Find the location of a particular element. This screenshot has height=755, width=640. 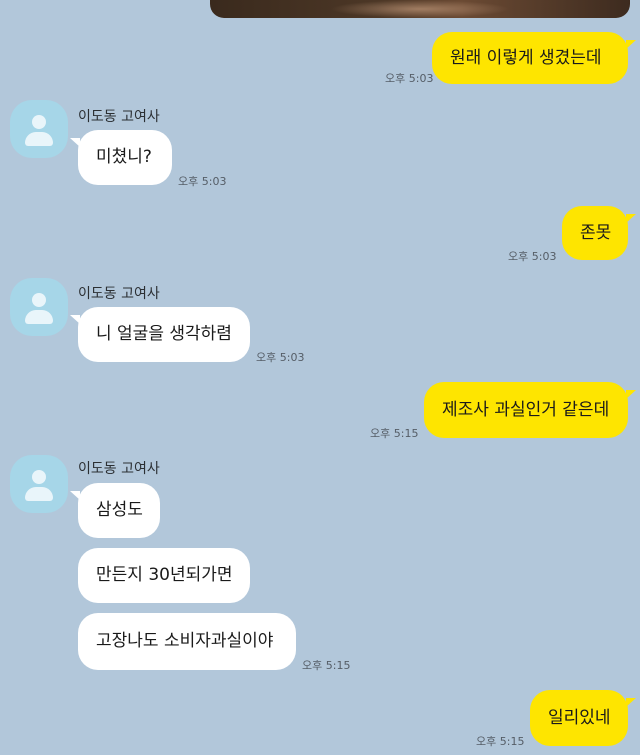

message-text: 원래 이렇게 생겼는데 is located at coordinates (526, 57).